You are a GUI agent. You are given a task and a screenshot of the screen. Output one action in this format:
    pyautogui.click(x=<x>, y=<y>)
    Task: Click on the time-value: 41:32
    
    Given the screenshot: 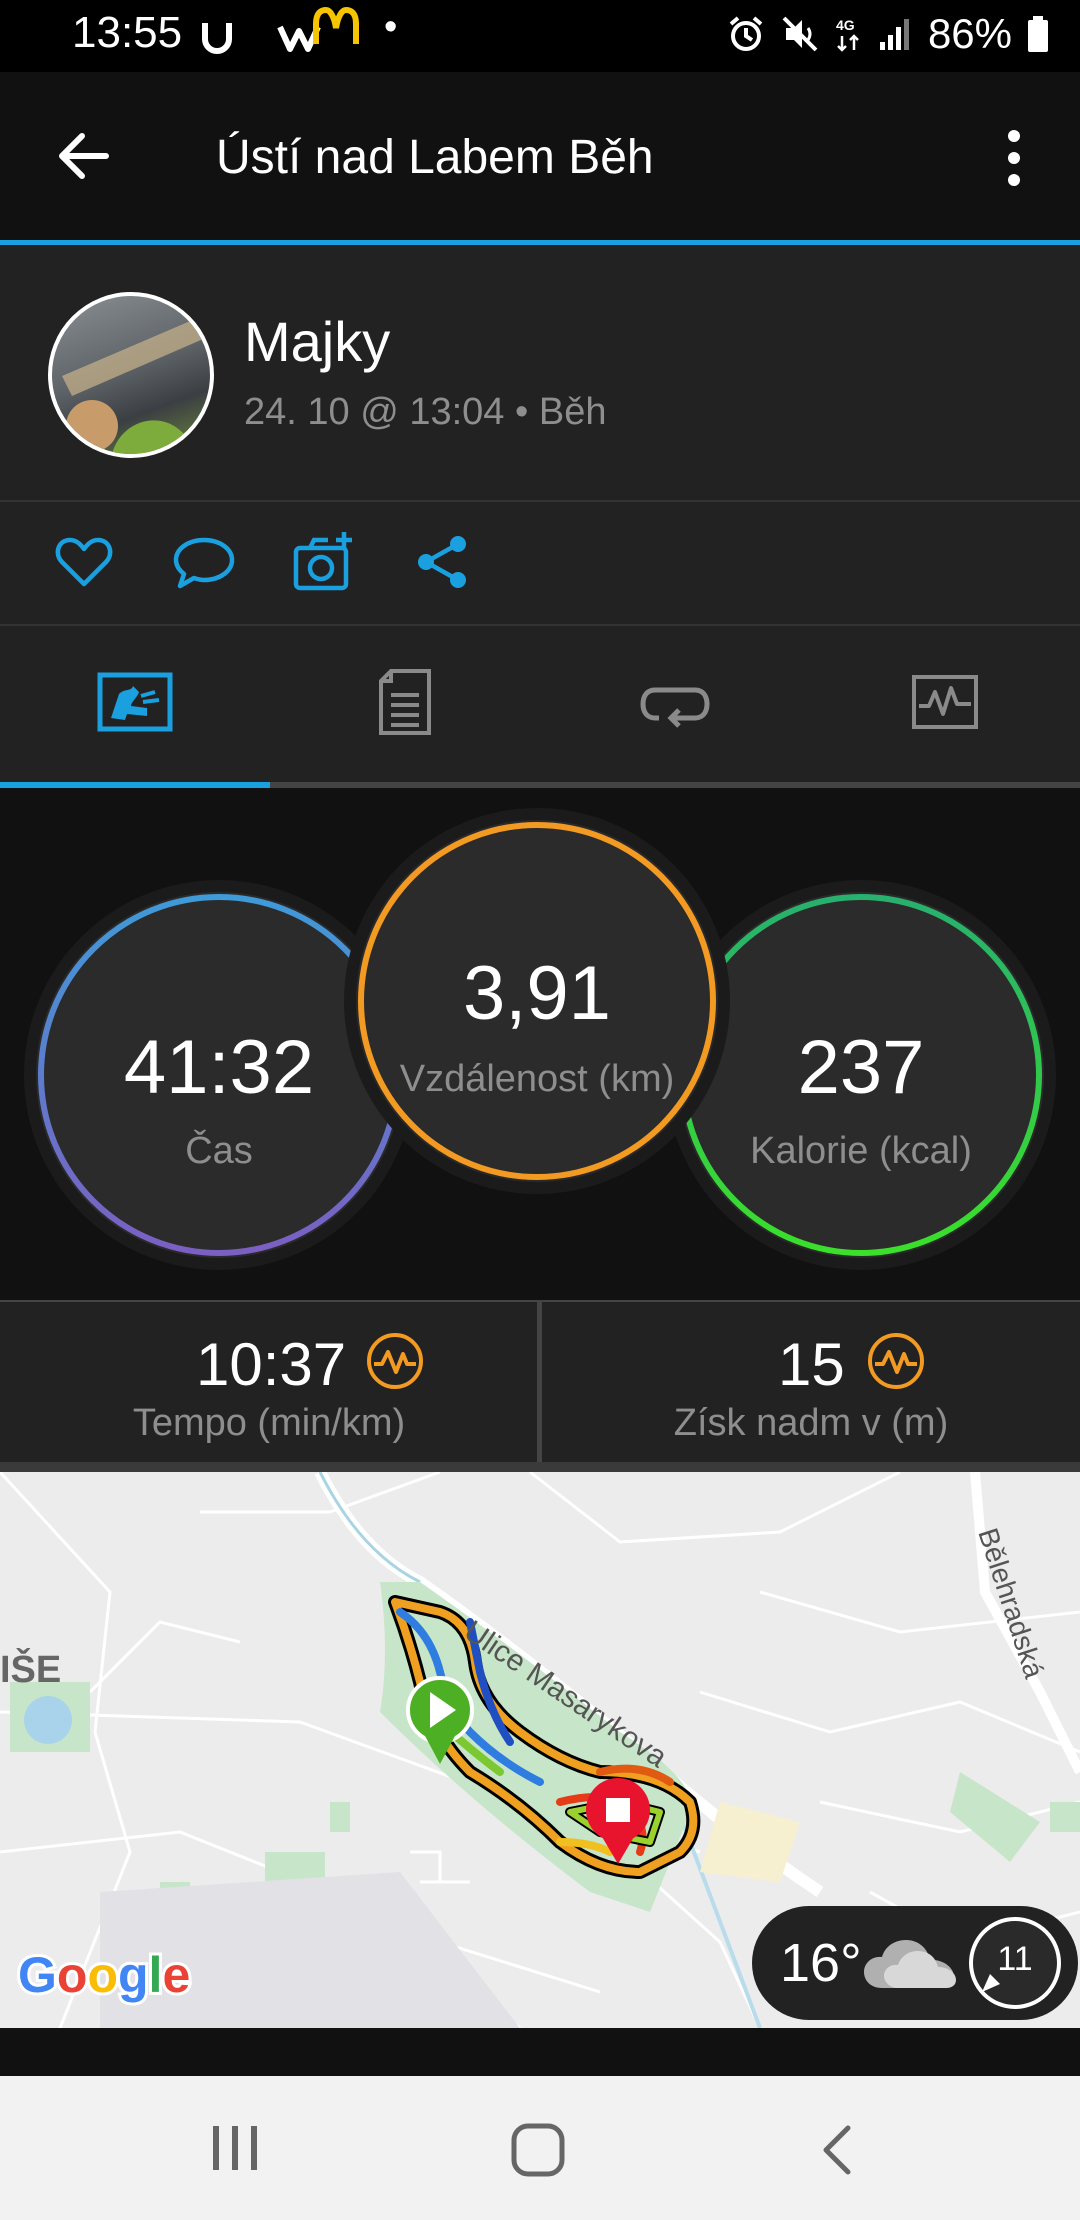 What is the action you would take?
    pyautogui.click(x=219, y=1067)
    